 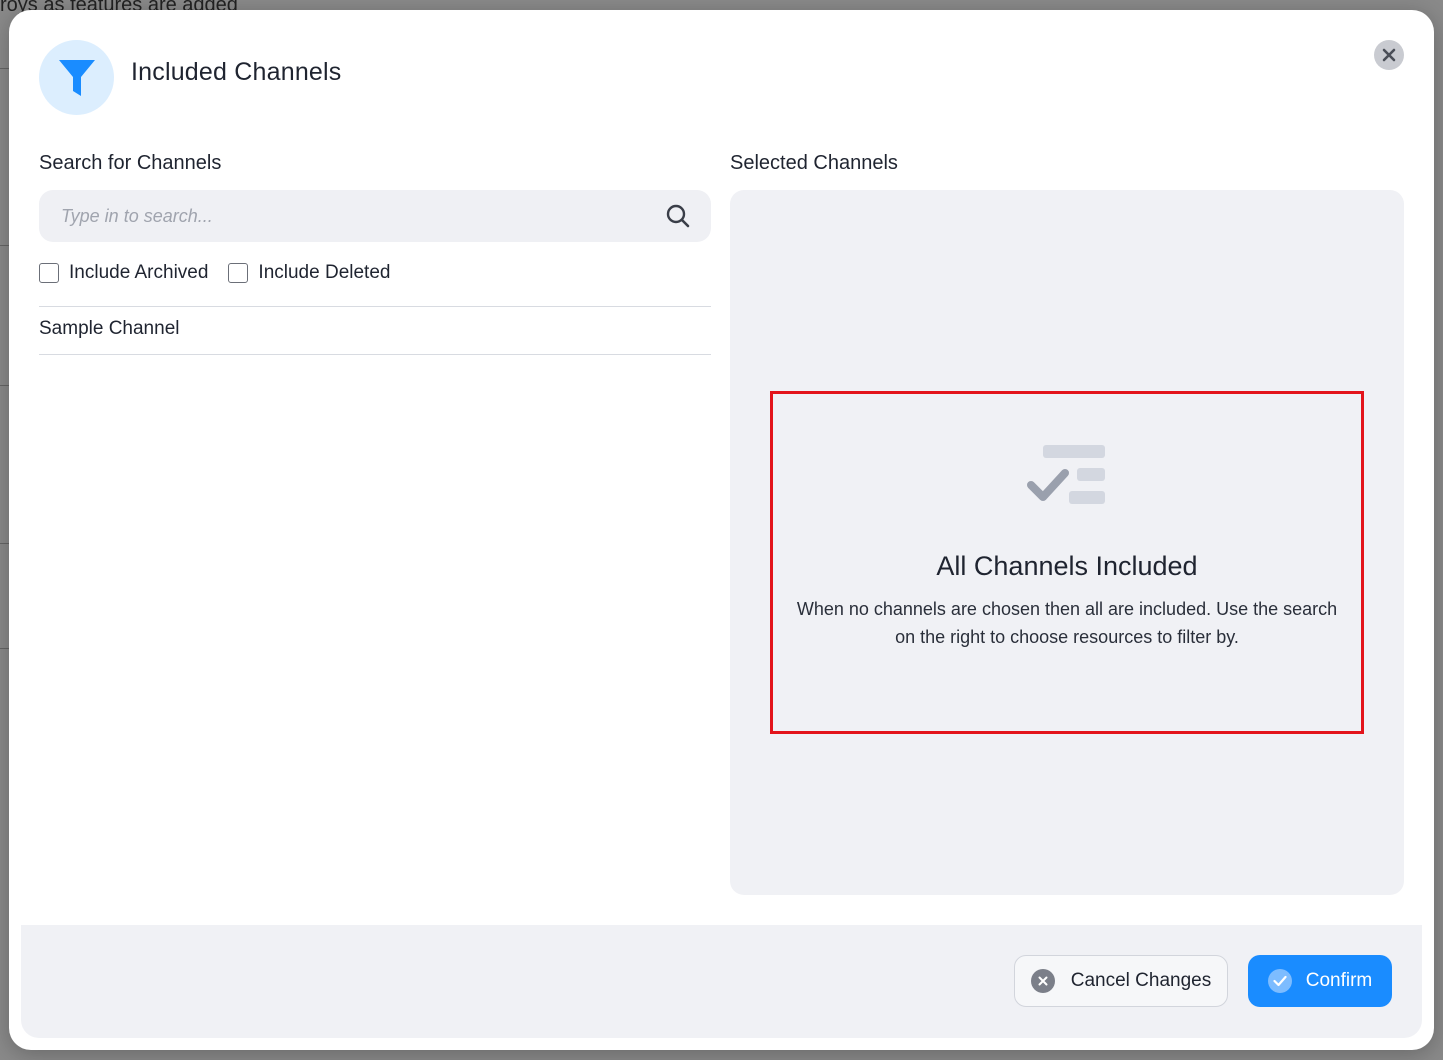 I want to click on confirm-button: Confirm, so click(x=1320, y=981).